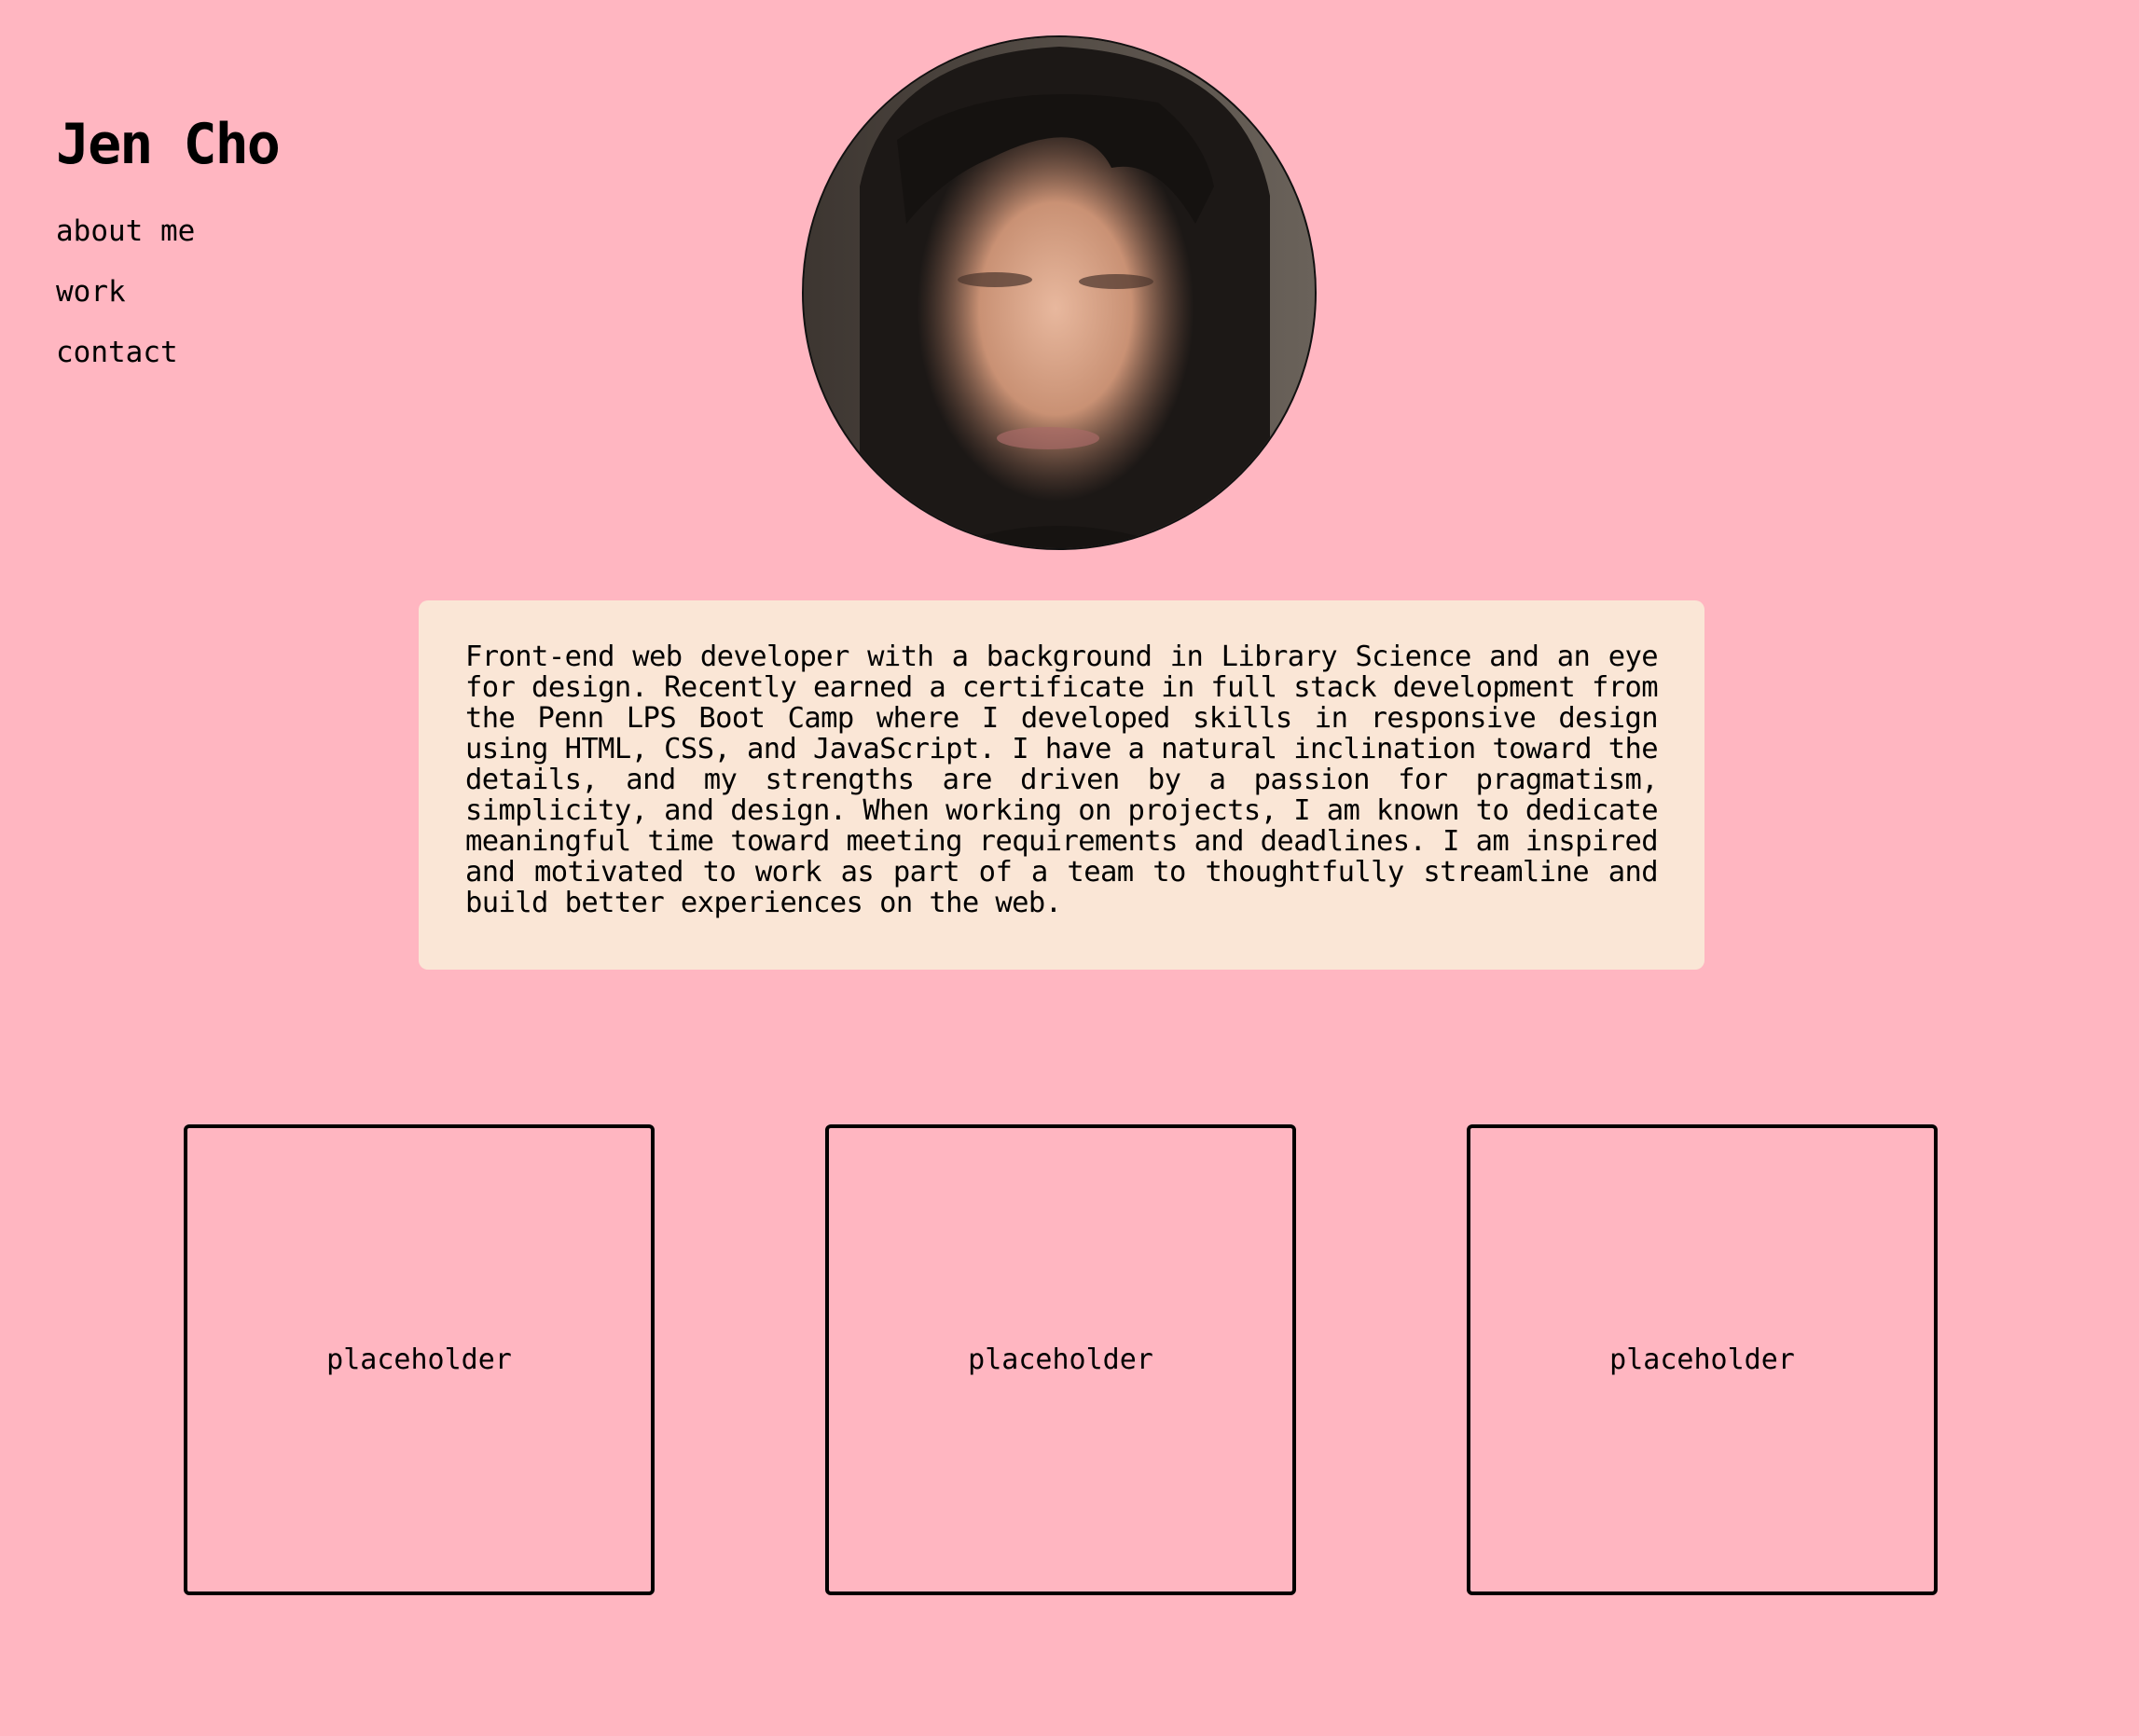 The height and width of the screenshot is (1736, 2139). I want to click on work-card-2: placeholder, so click(1061, 1359).